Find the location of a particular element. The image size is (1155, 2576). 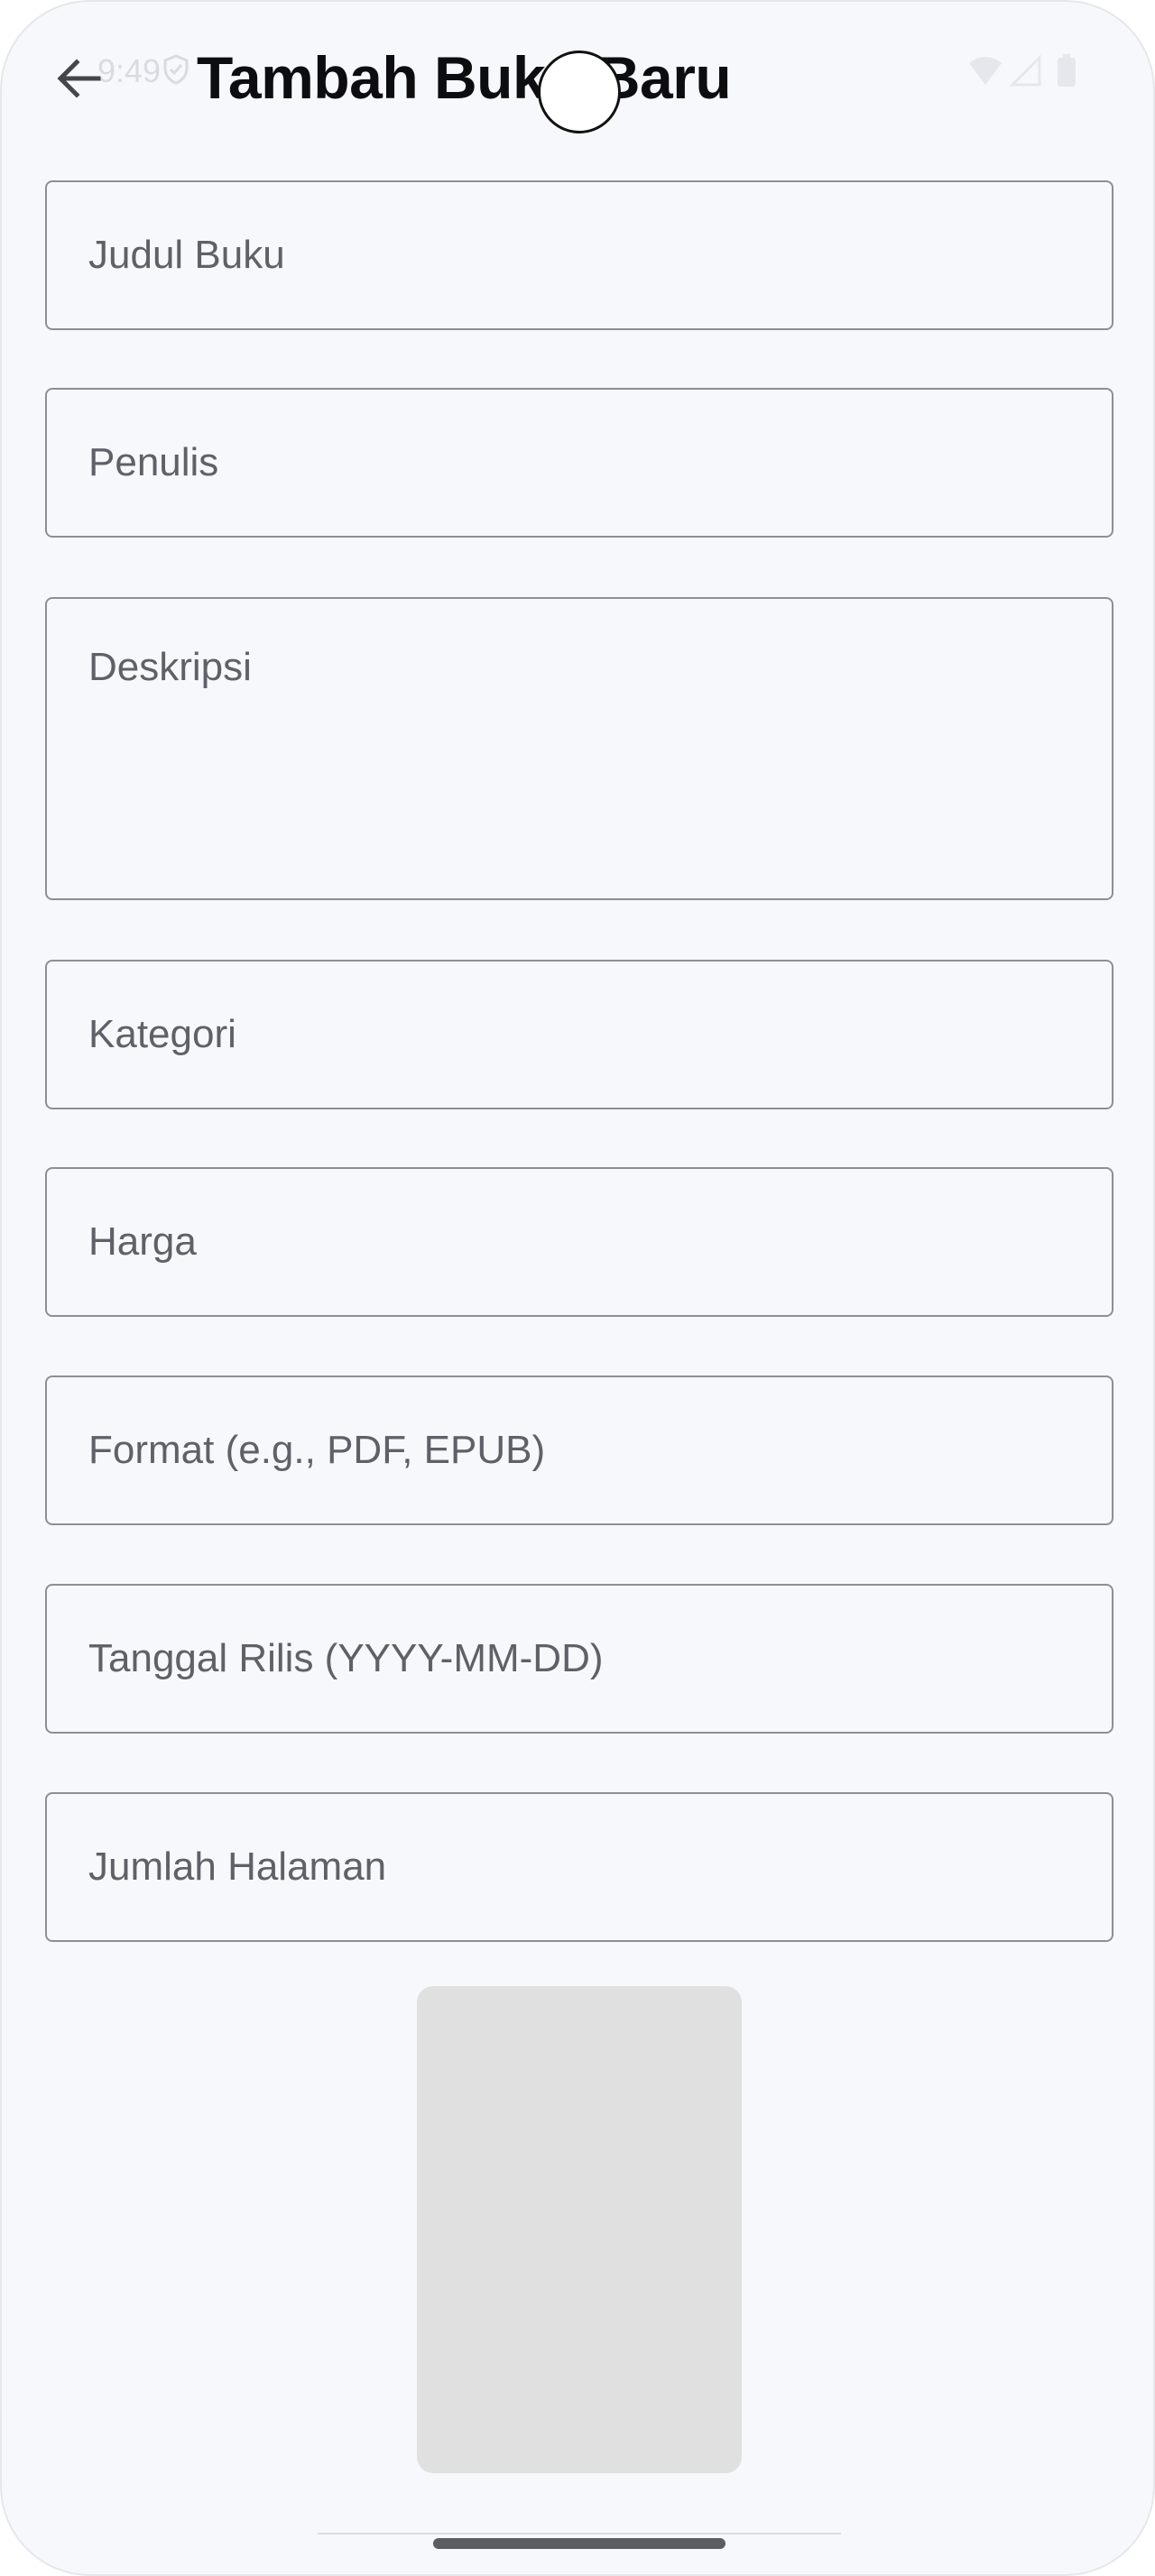

price-input is located at coordinates (579, 1242).